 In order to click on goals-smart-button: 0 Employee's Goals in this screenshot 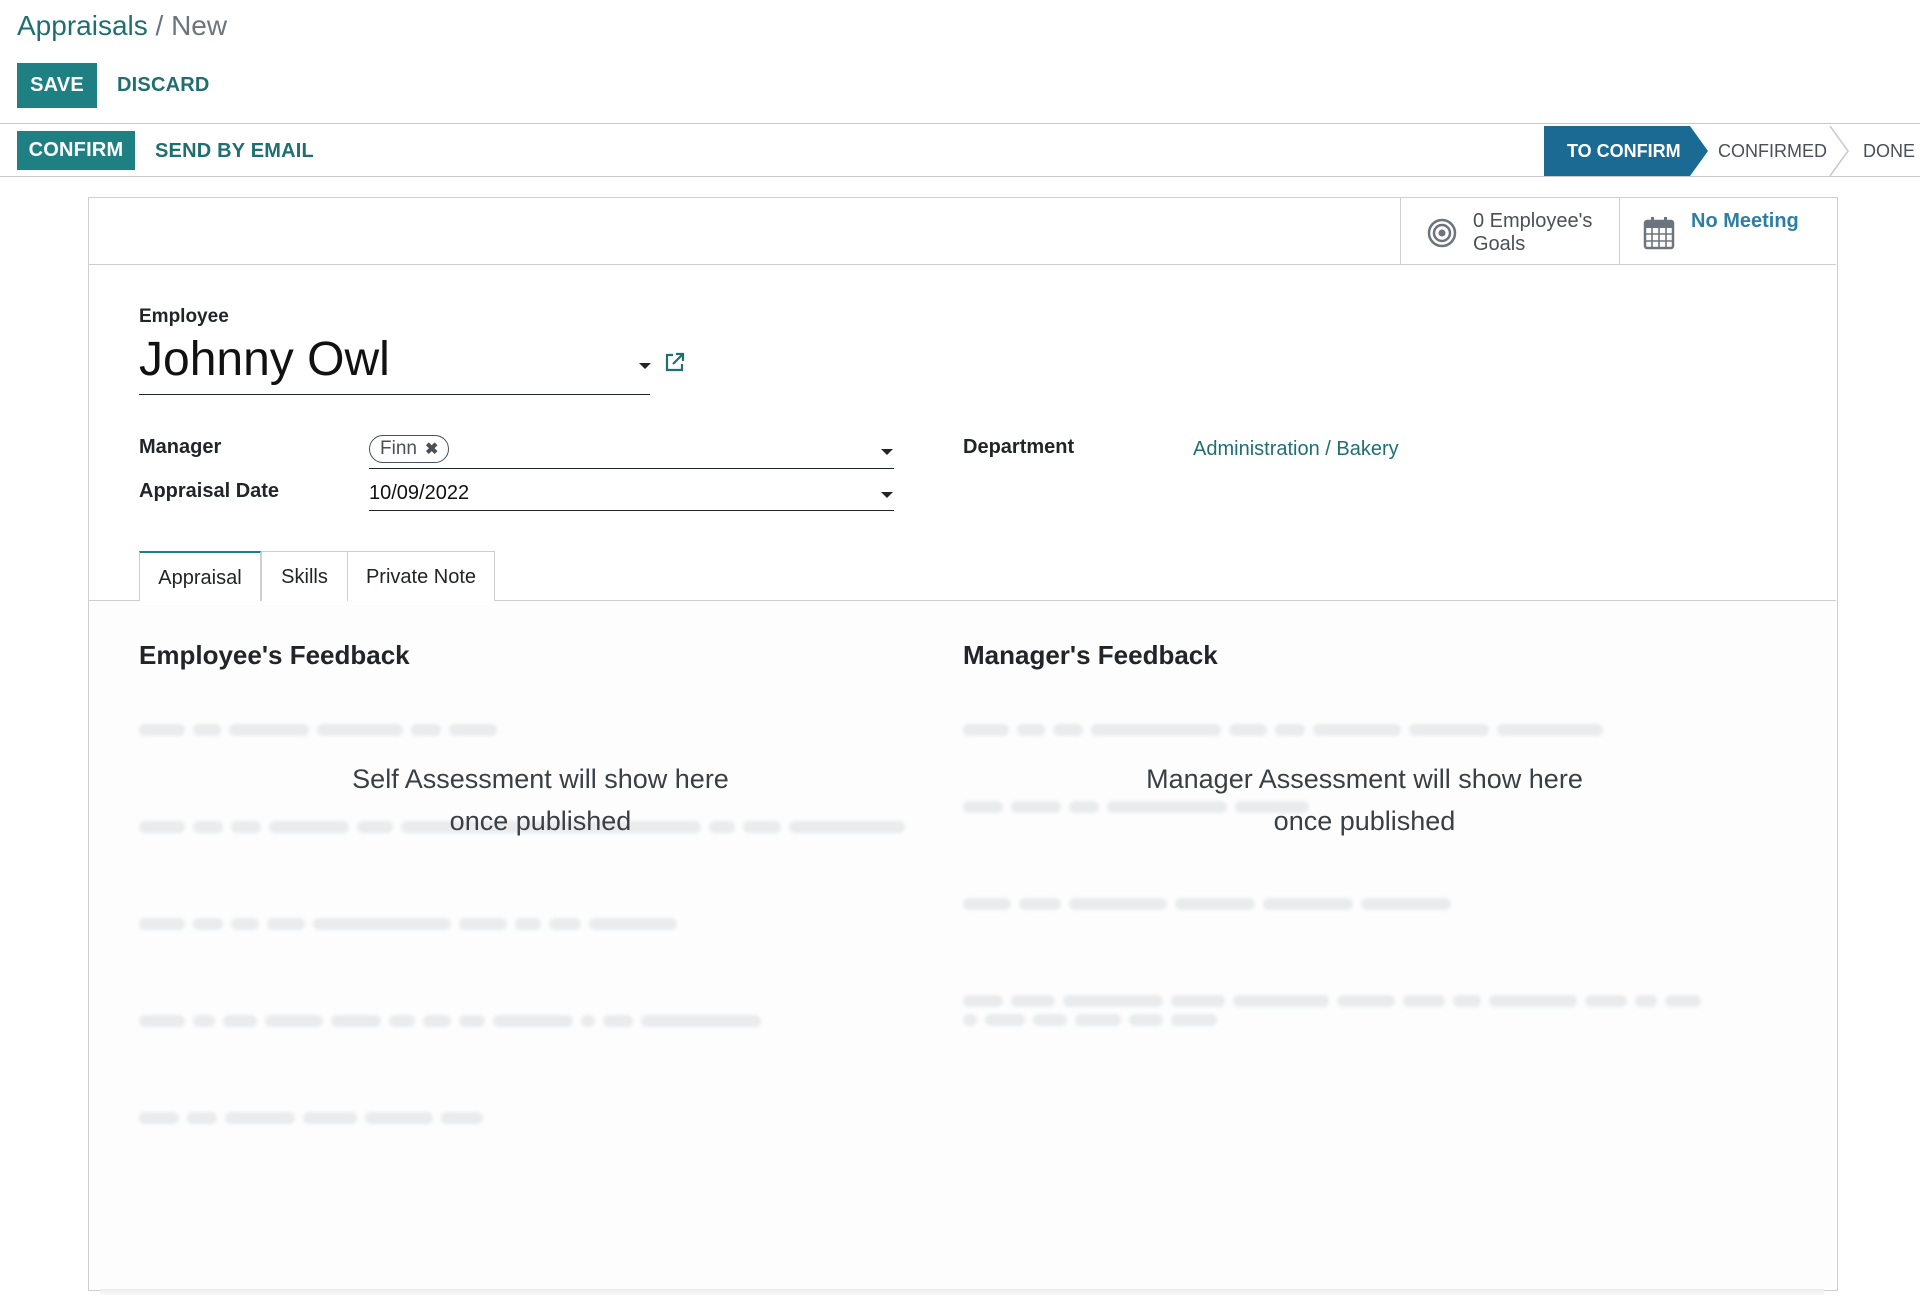, I will do `click(1510, 231)`.